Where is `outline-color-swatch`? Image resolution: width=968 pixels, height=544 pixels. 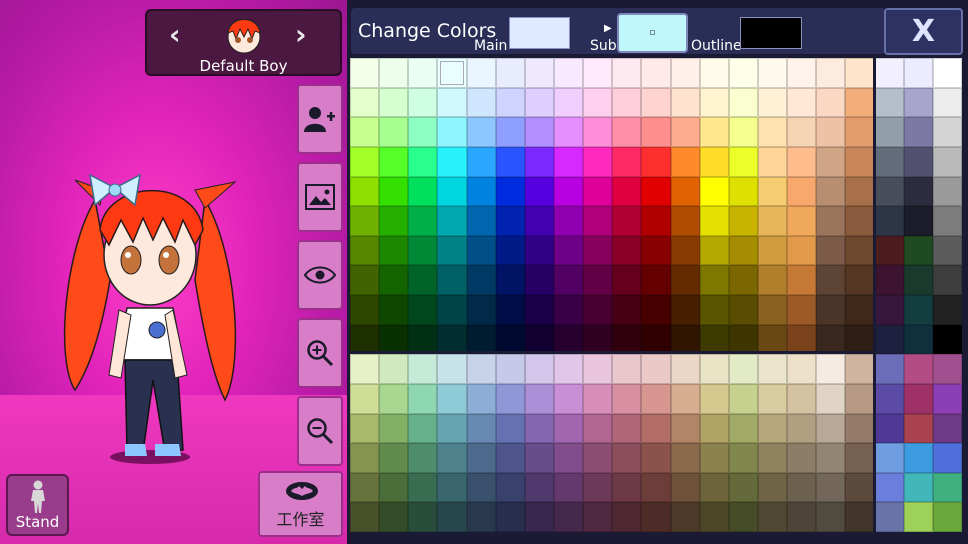 outline-color-swatch is located at coordinates (771, 33).